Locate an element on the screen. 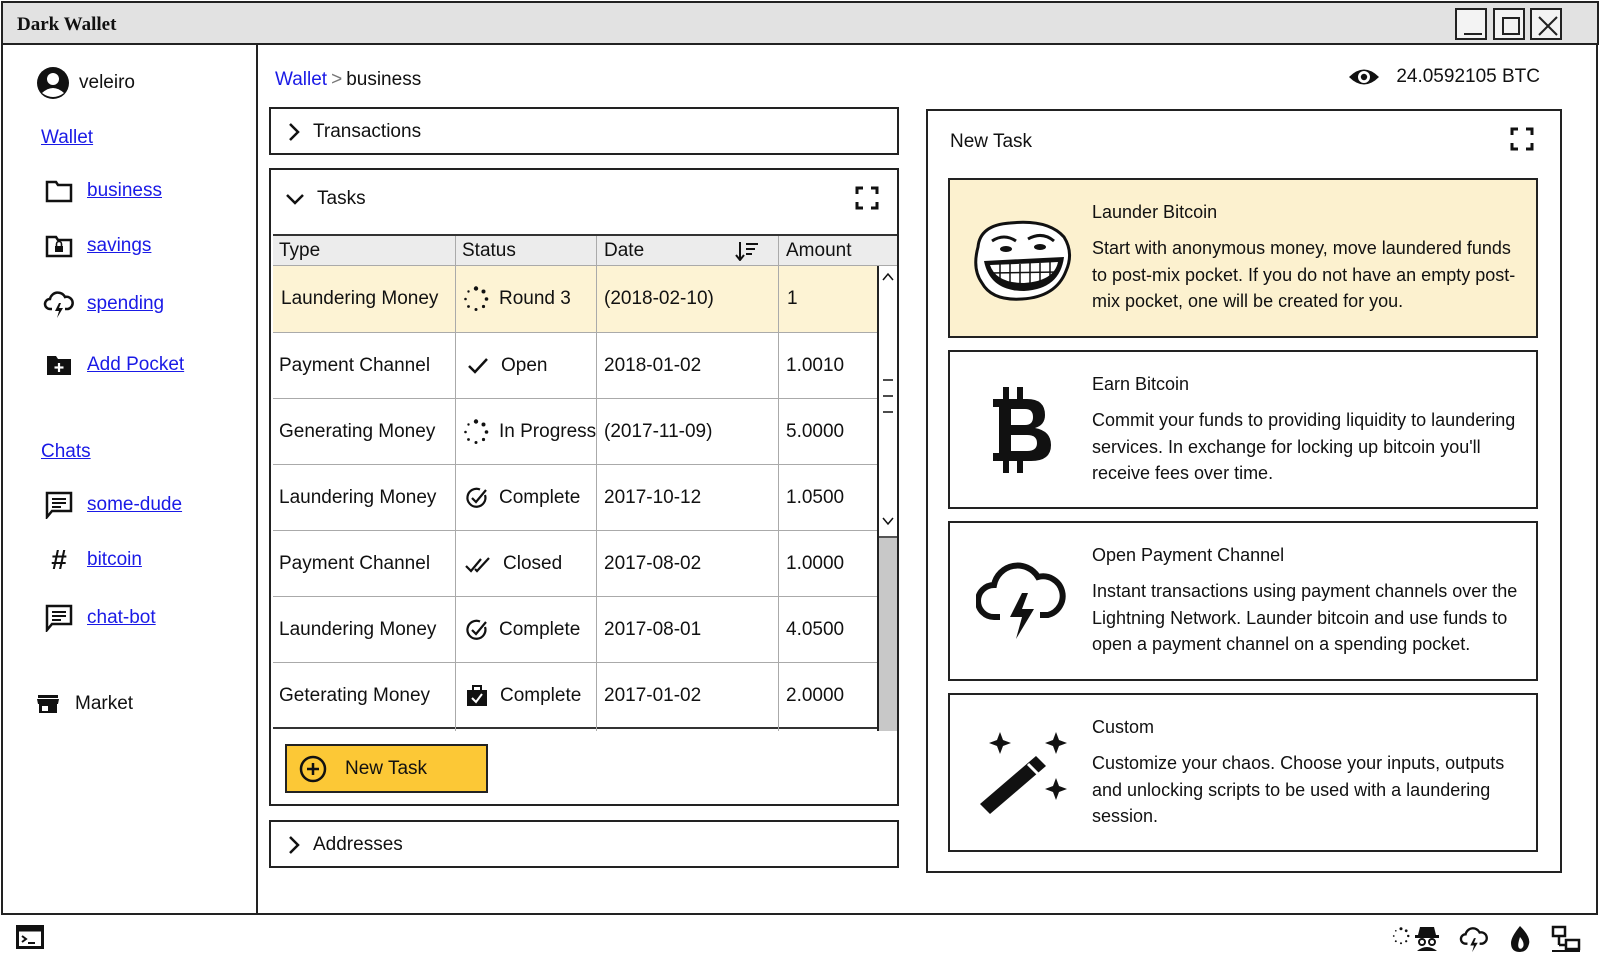 The image size is (1600, 960). cell-status: Complete is located at coordinates (522, 630).